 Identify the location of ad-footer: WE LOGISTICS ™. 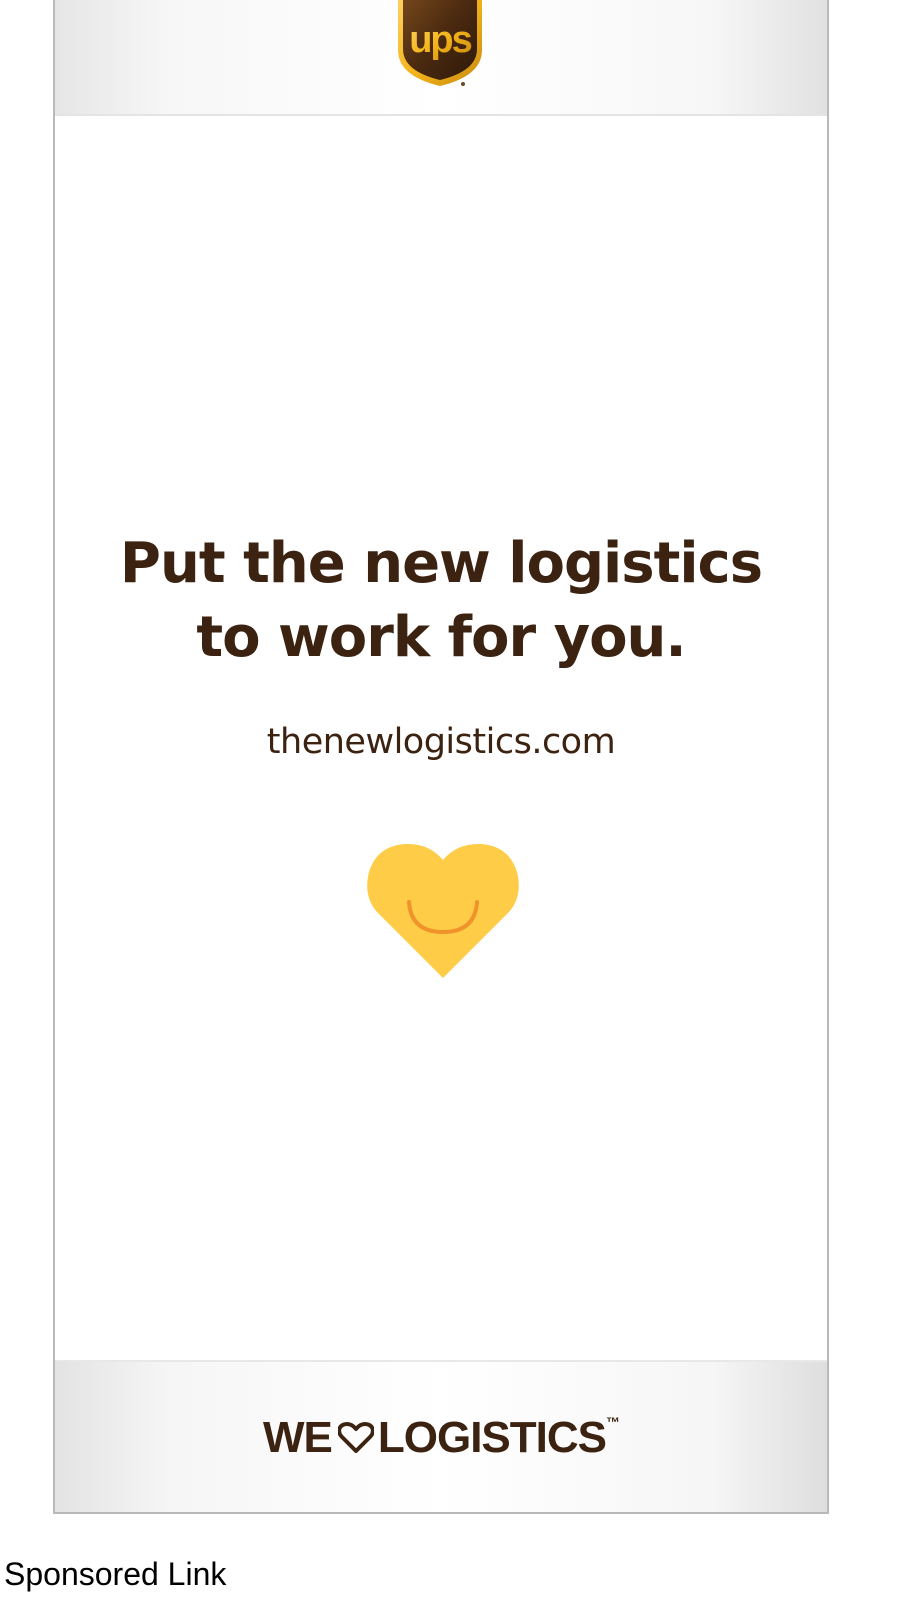
(441, 1436).